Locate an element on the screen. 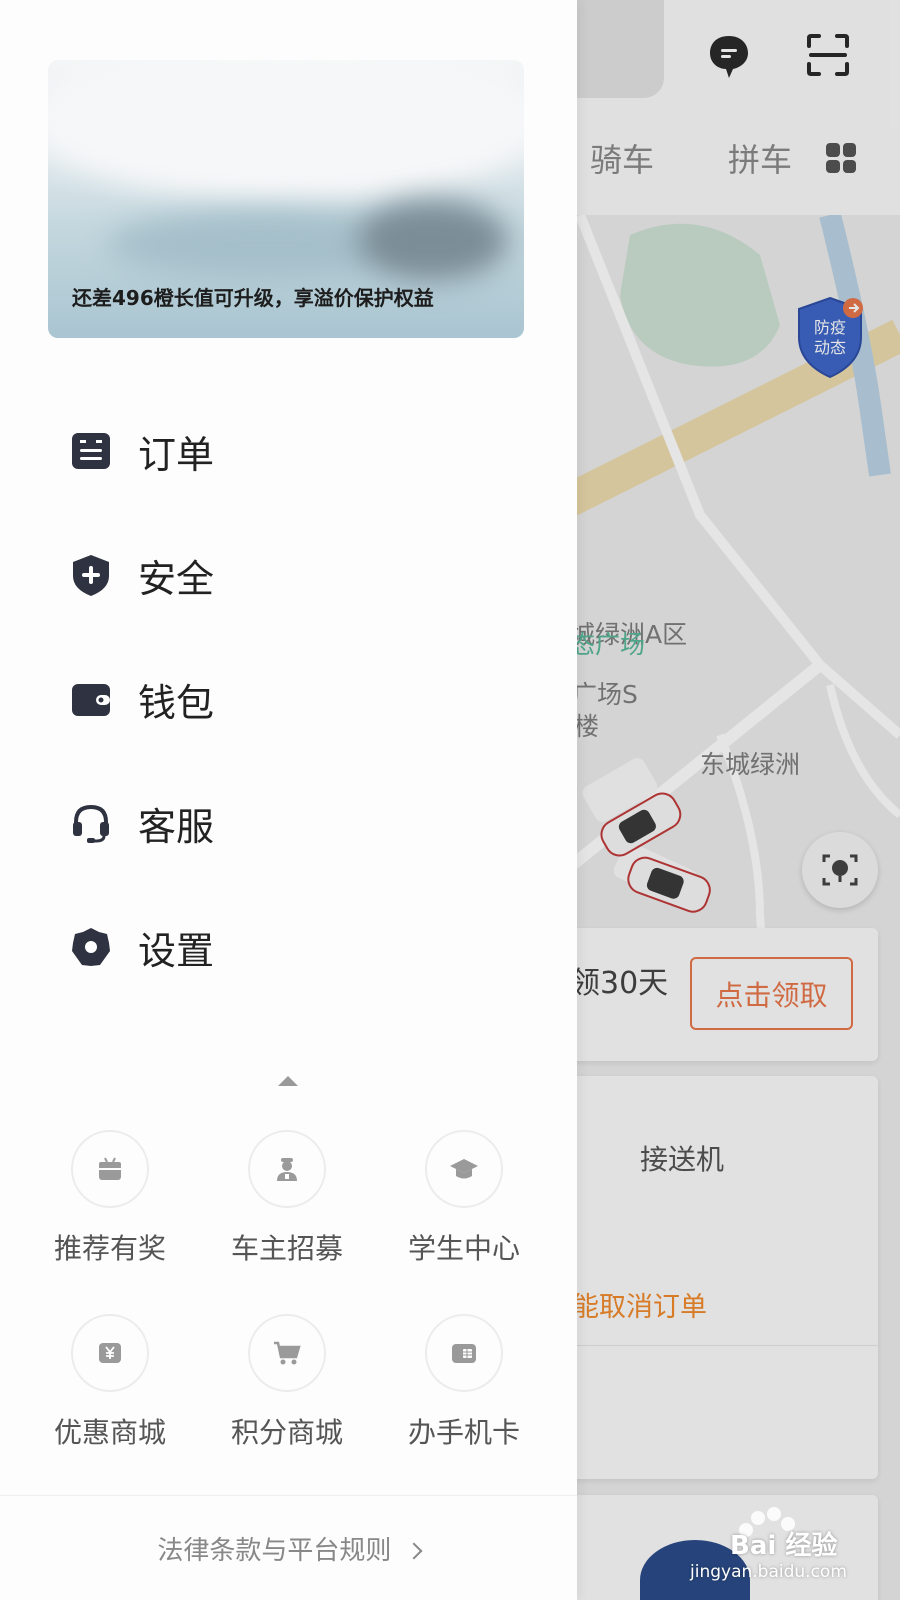  menu-item-service: 客服 is located at coordinates (290, 823).